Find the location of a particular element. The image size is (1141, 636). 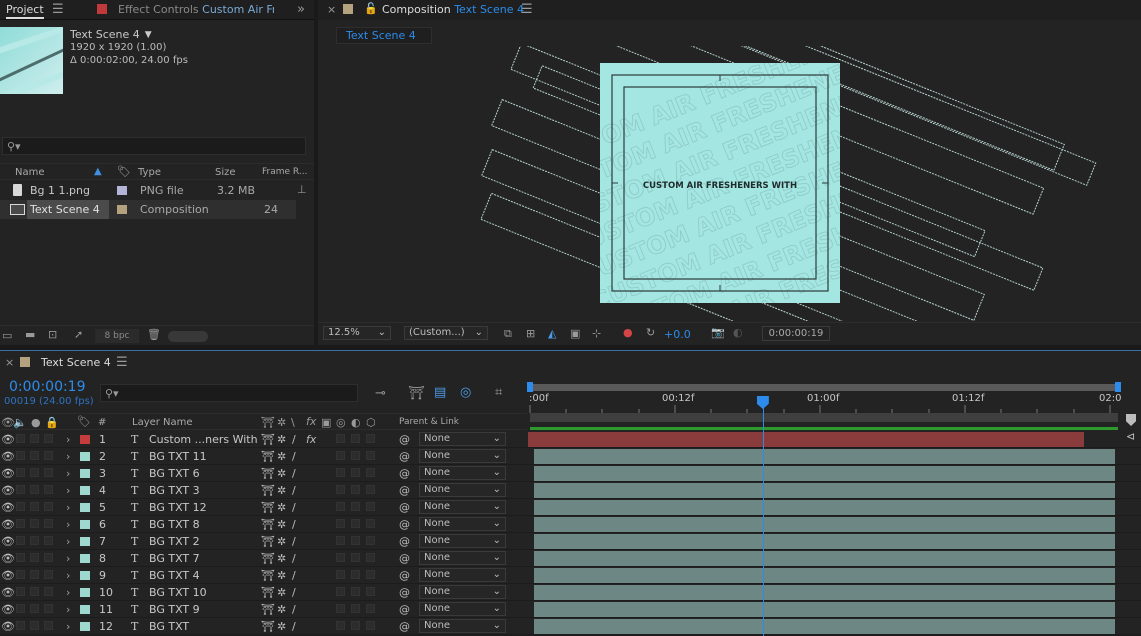

motion-blur-icon: ◎ is located at coordinates (465, 392).